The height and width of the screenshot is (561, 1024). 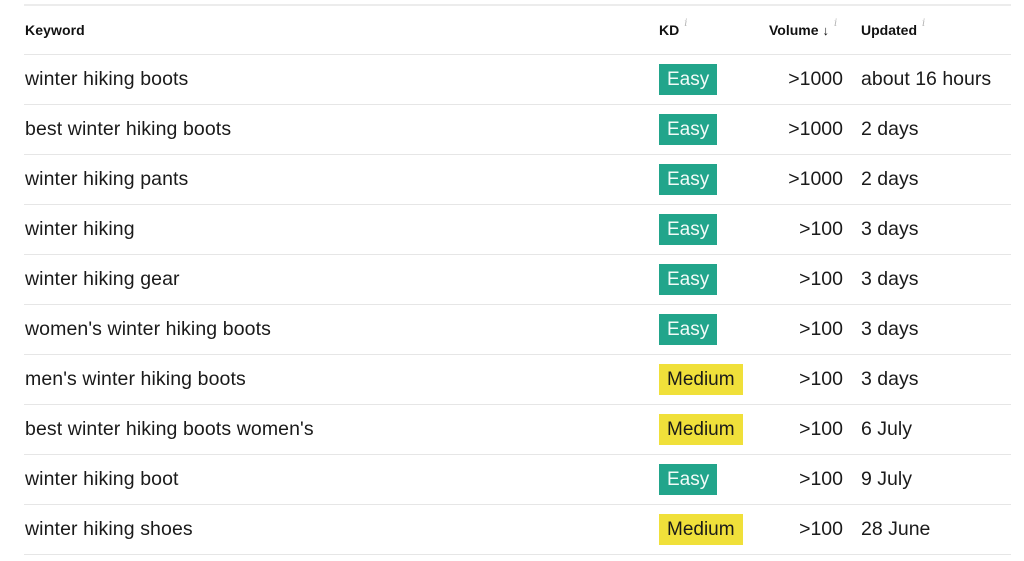 I want to click on updated-text: 9 July, so click(x=886, y=479).